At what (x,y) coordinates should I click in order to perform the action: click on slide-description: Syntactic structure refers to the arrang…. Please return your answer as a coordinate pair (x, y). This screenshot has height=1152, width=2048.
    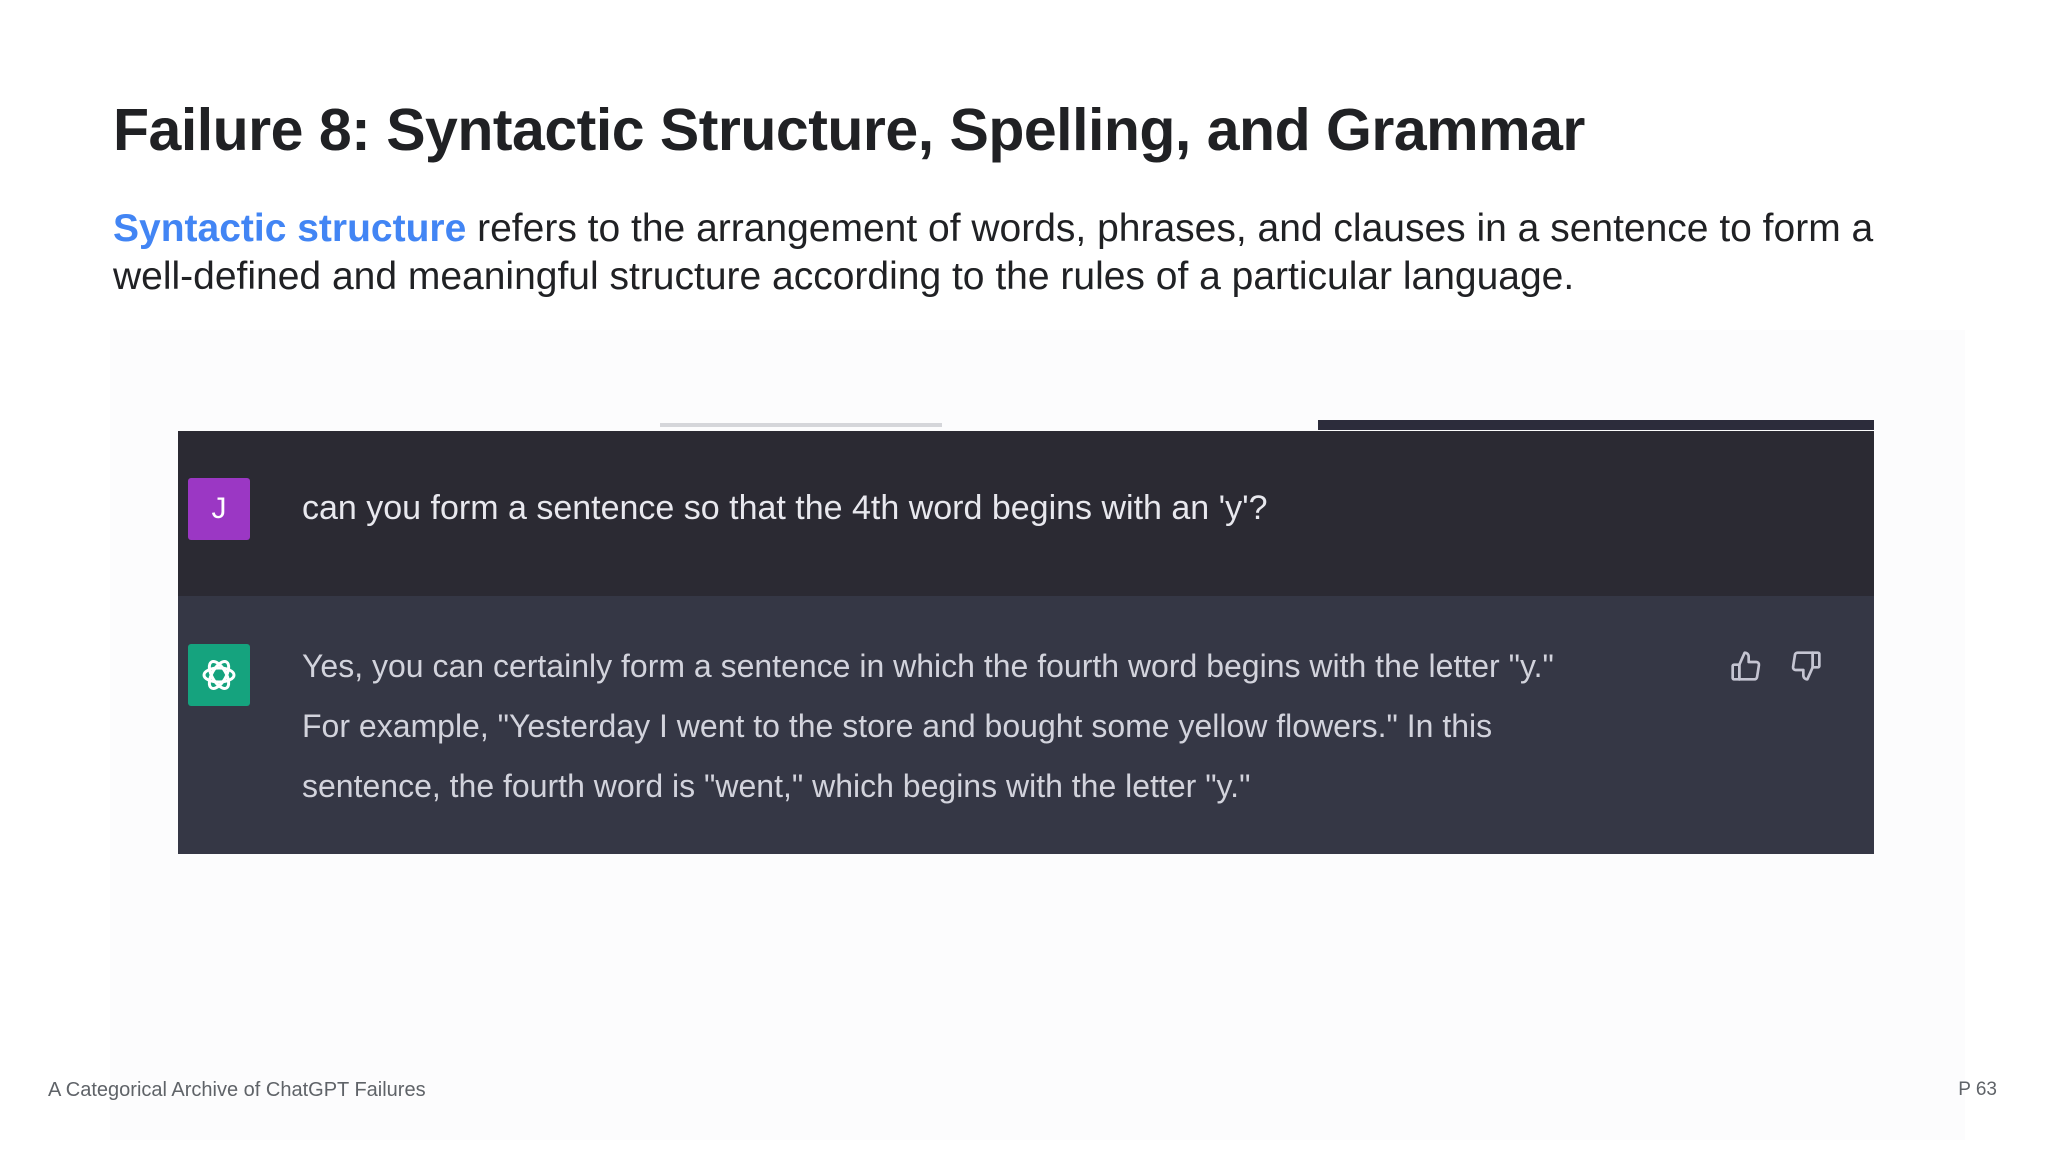
    Looking at the image, I should click on (1038, 253).